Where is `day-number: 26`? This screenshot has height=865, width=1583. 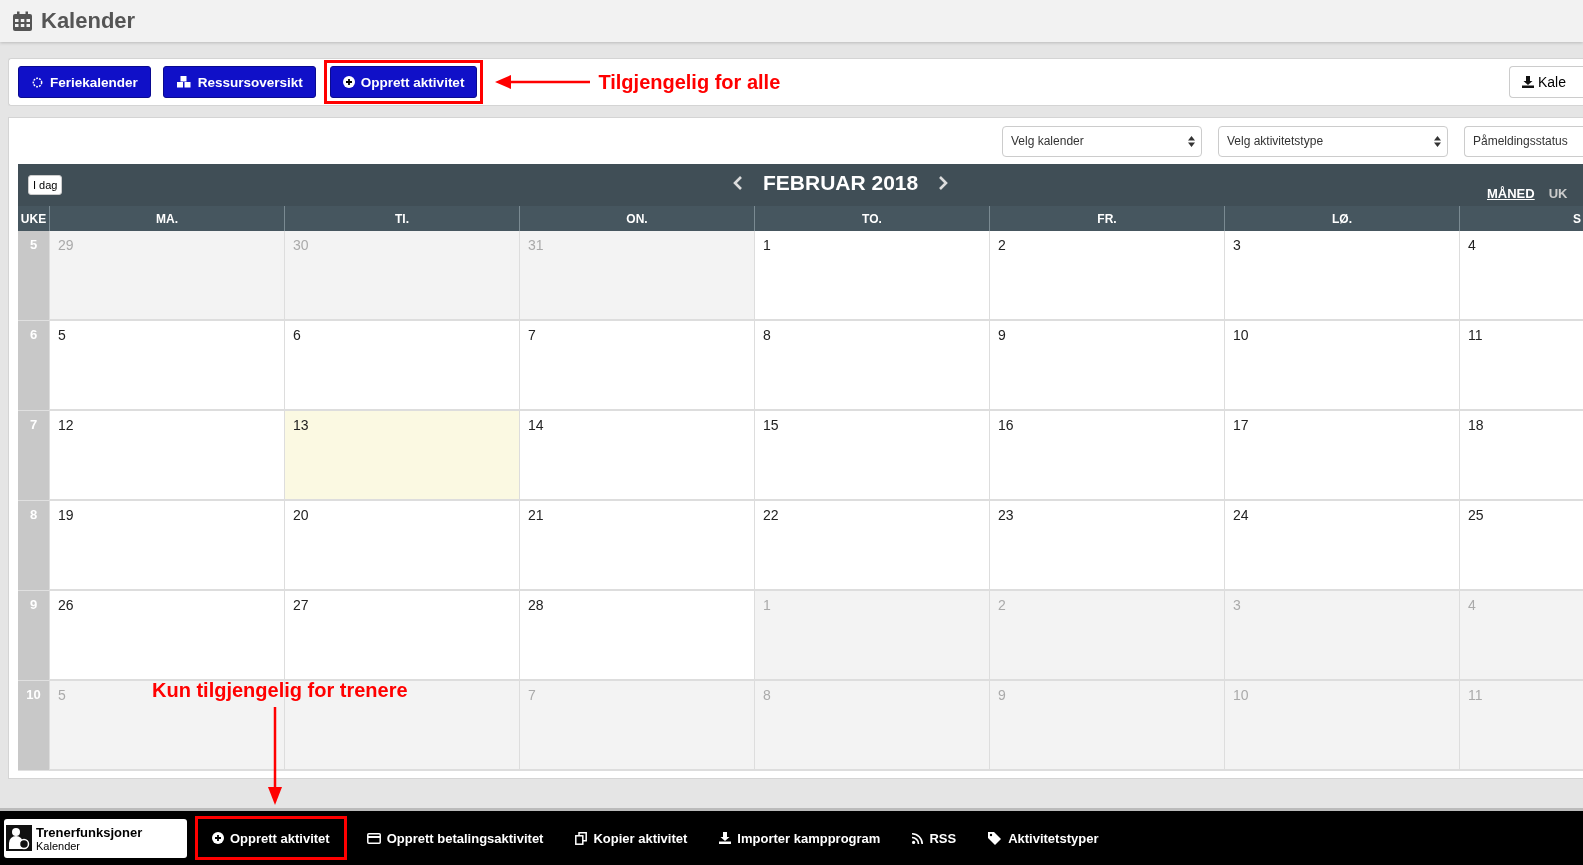 day-number: 26 is located at coordinates (66, 605).